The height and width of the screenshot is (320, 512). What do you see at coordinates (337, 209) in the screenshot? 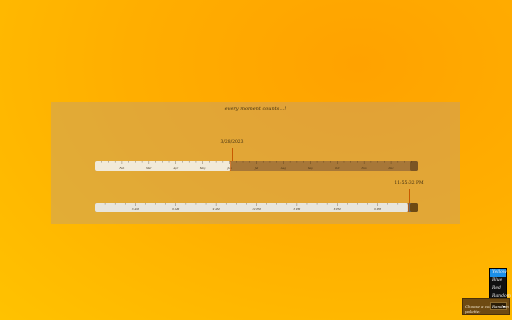
I see `ruler-tick-label: 6 PM` at bounding box center [337, 209].